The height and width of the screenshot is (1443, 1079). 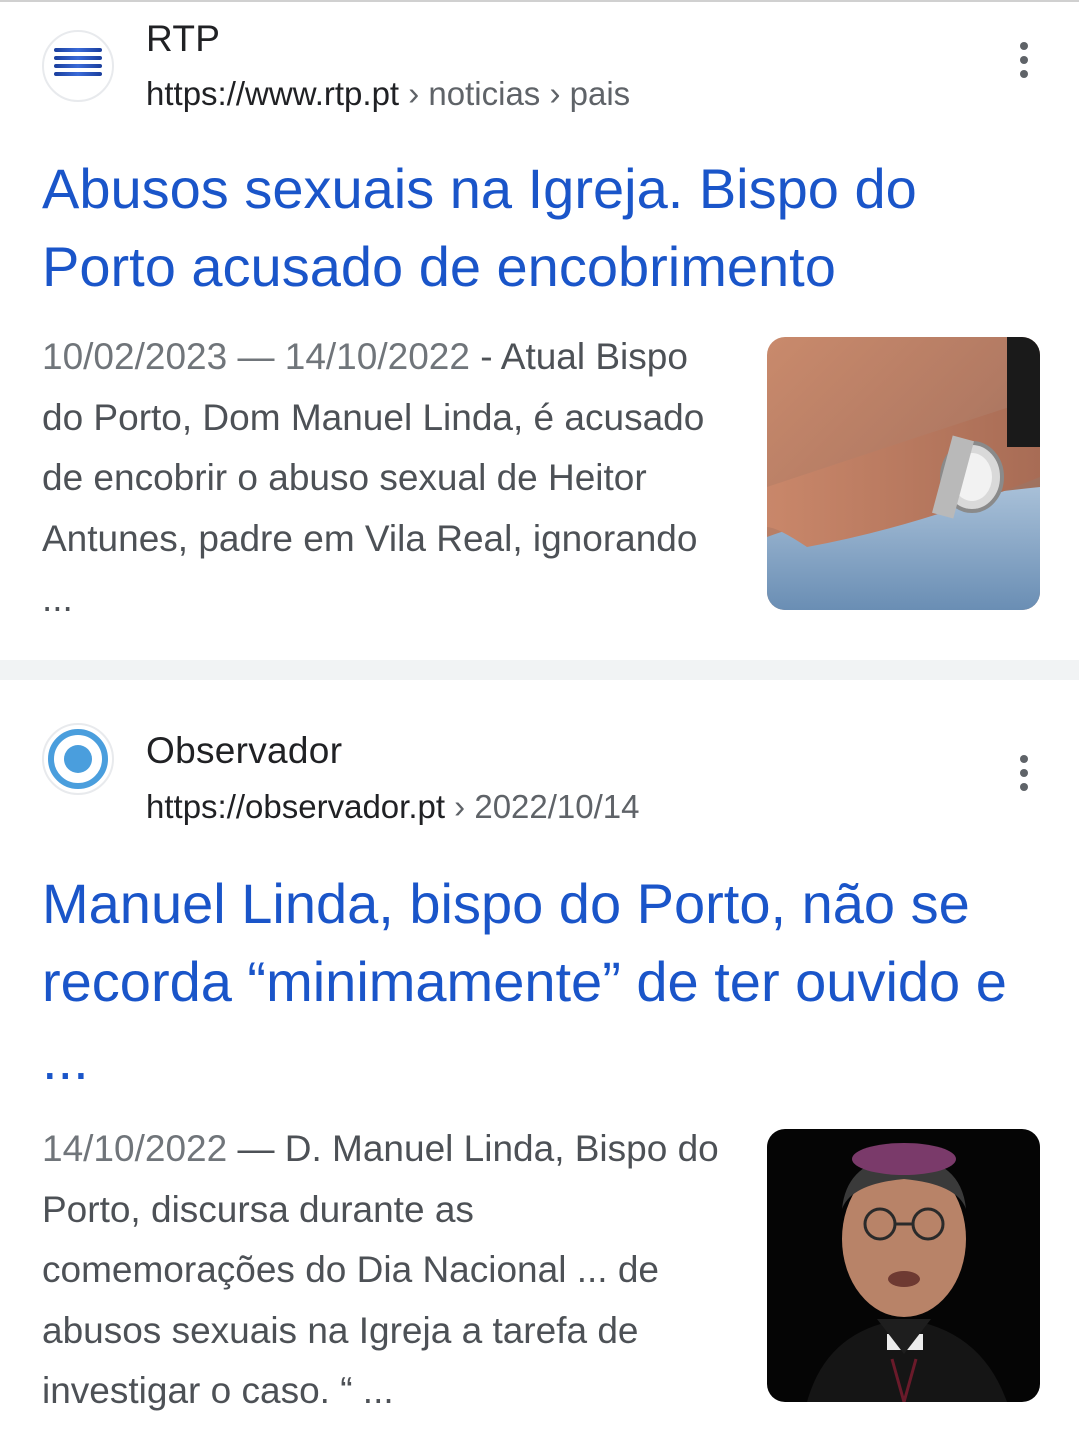 I want to click on bishop-portrait-photo, so click(x=903, y=1265).